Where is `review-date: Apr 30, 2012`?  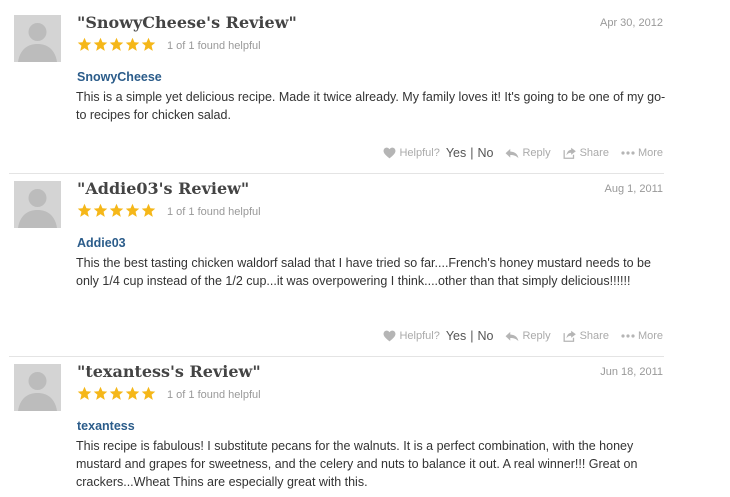 review-date: Apr 30, 2012 is located at coordinates (631, 23).